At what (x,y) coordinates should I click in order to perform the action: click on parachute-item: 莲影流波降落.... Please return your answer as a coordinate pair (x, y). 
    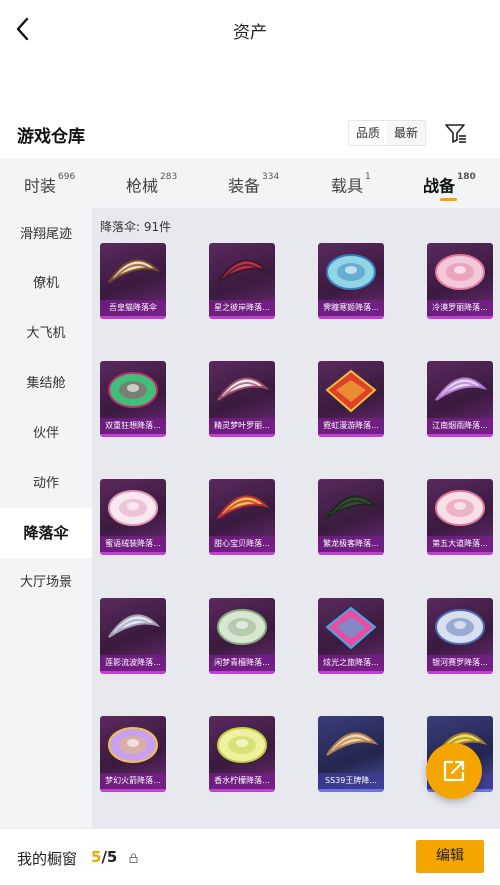
    Looking at the image, I should click on (133, 636).